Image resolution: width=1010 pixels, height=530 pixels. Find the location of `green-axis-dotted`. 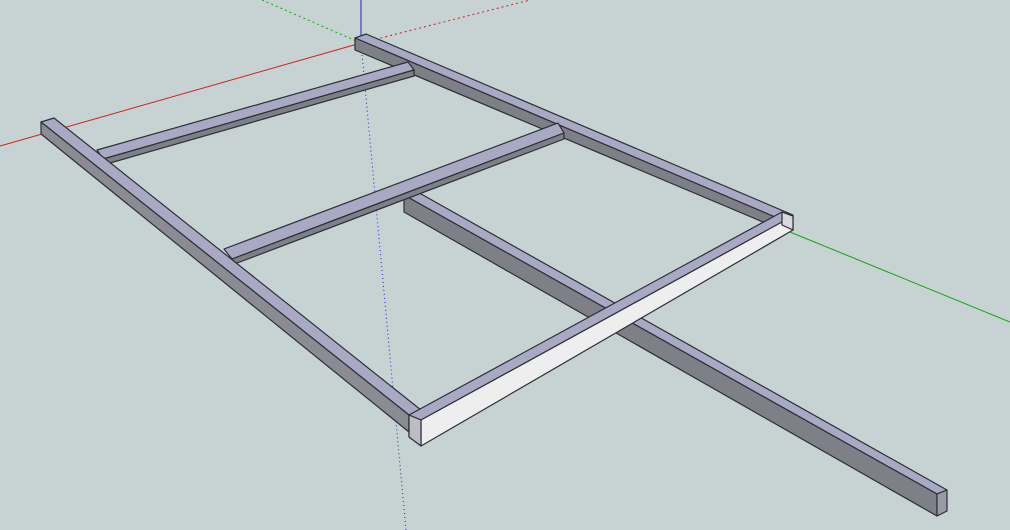

green-axis-dotted is located at coordinates (311, 22).